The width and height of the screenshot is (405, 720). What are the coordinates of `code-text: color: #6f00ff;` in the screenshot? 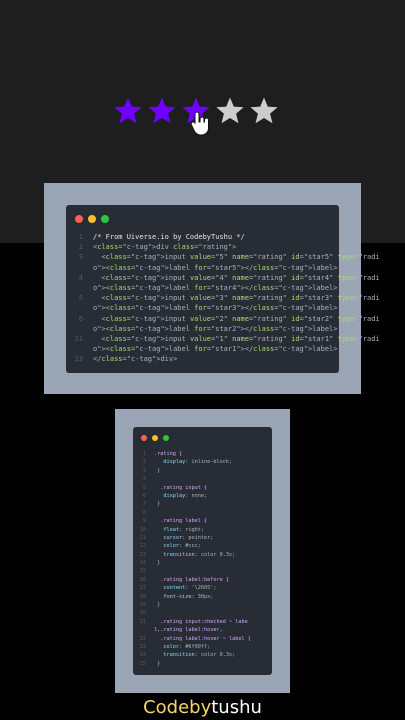 It's located at (187, 646).